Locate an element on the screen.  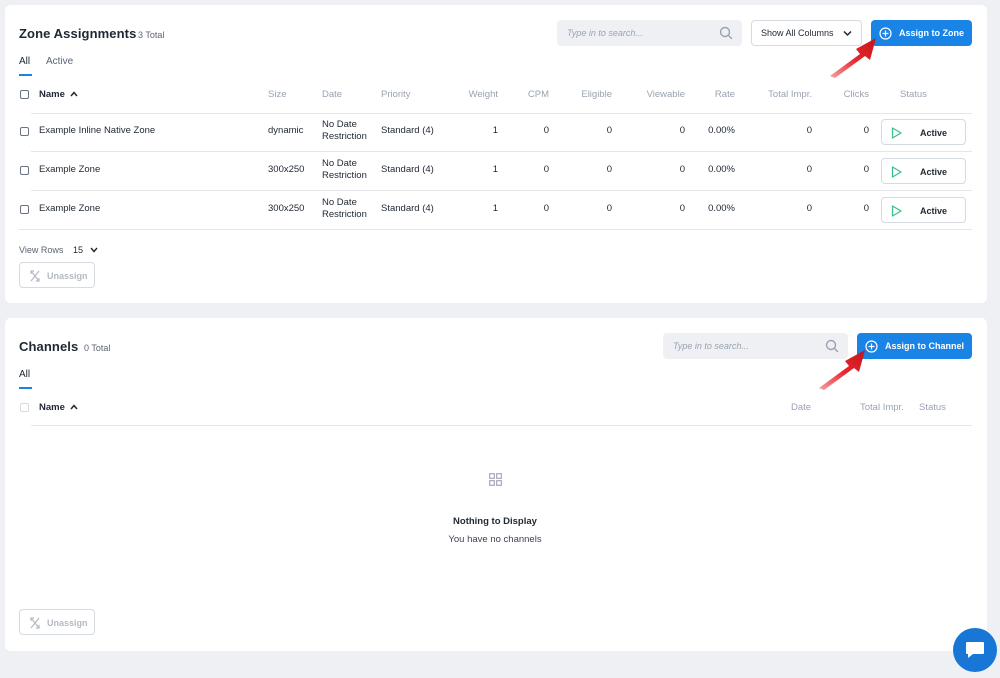
zone-size: dynamic is located at coordinates (286, 130).